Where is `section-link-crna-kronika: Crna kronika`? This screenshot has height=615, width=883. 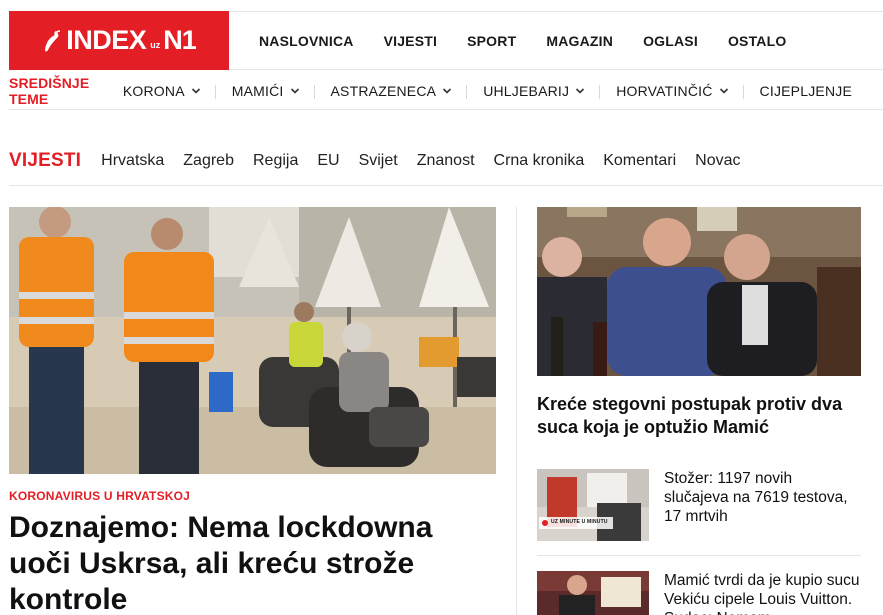 section-link-crna-kronika: Crna kronika is located at coordinates (539, 161).